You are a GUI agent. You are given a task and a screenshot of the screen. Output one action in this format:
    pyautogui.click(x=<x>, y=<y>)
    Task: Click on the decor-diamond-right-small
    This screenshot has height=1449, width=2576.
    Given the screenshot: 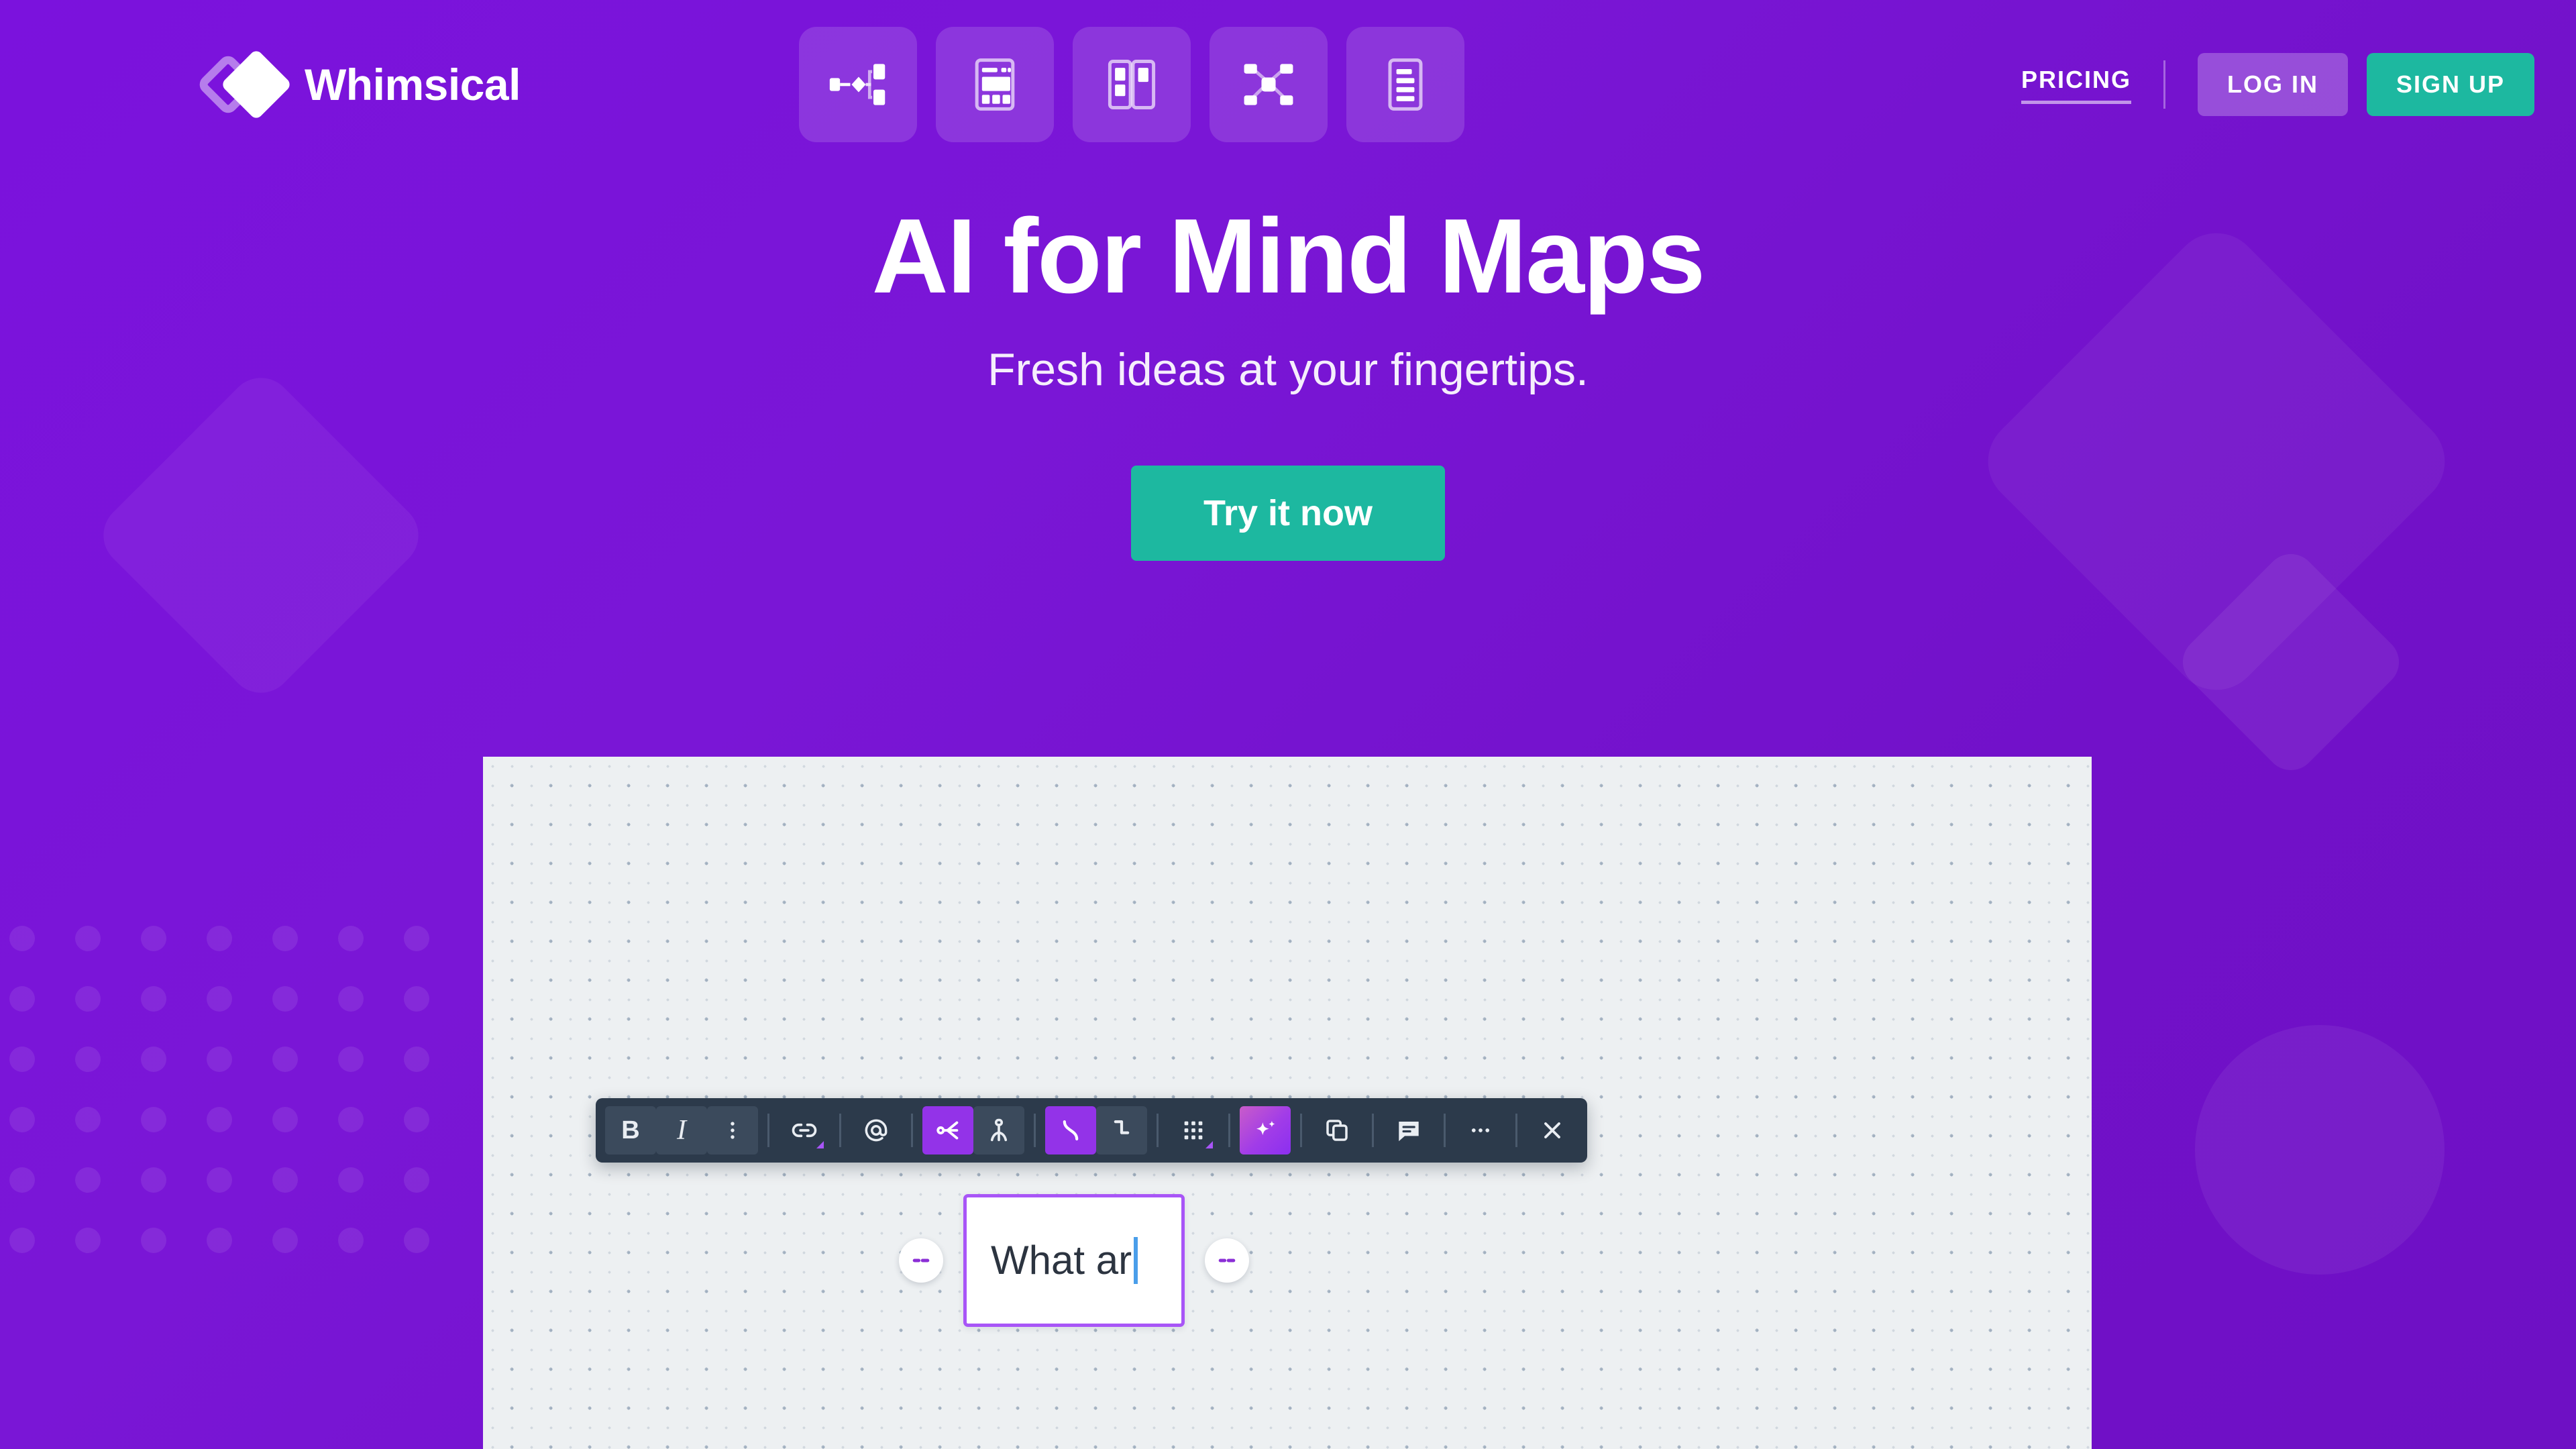 What is the action you would take?
    pyautogui.click(x=2291, y=662)
    